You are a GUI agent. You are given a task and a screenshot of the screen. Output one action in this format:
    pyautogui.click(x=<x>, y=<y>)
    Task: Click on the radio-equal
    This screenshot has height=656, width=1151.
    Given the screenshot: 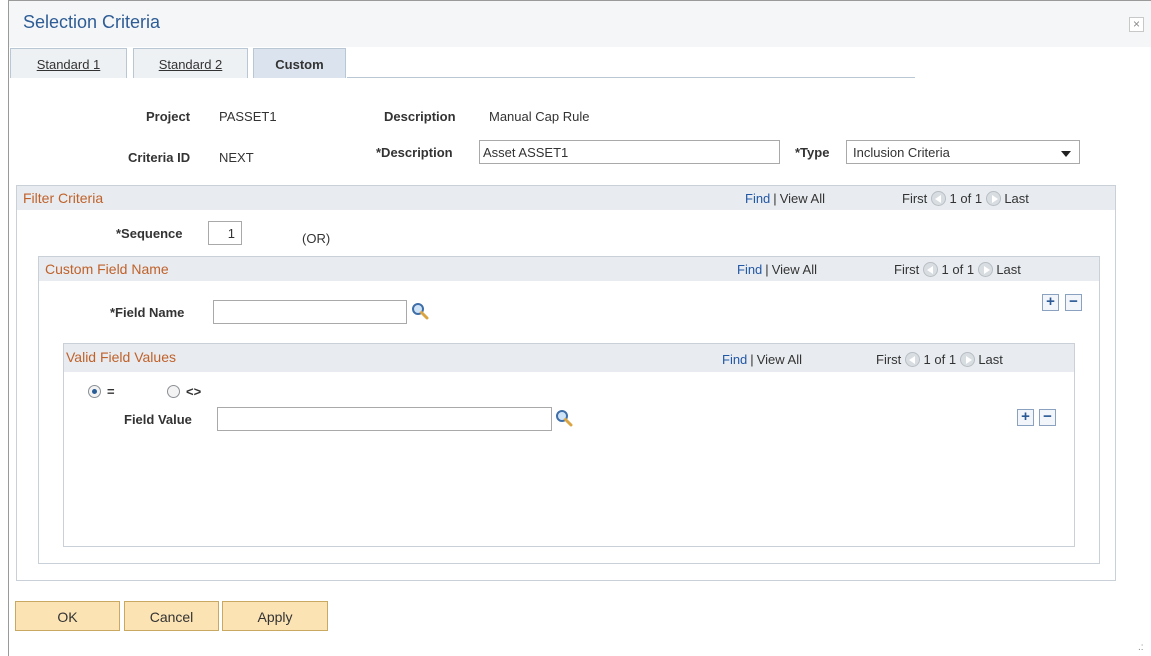 What is the action you would take?
    pyautogui.click(x=94, y=391)
    